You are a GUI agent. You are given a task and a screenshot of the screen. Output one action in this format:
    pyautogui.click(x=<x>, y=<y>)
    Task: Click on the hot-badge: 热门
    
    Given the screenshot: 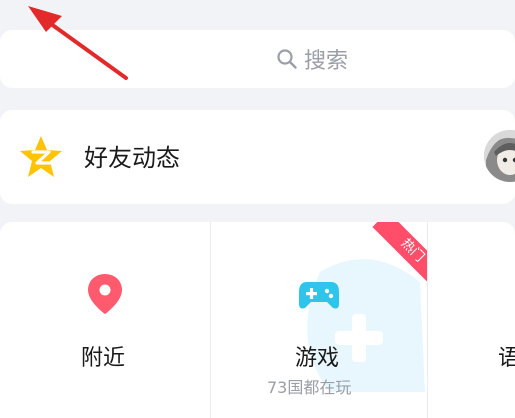 What is the action you would take?
    pyautogui.click(x=394, y=255)
    